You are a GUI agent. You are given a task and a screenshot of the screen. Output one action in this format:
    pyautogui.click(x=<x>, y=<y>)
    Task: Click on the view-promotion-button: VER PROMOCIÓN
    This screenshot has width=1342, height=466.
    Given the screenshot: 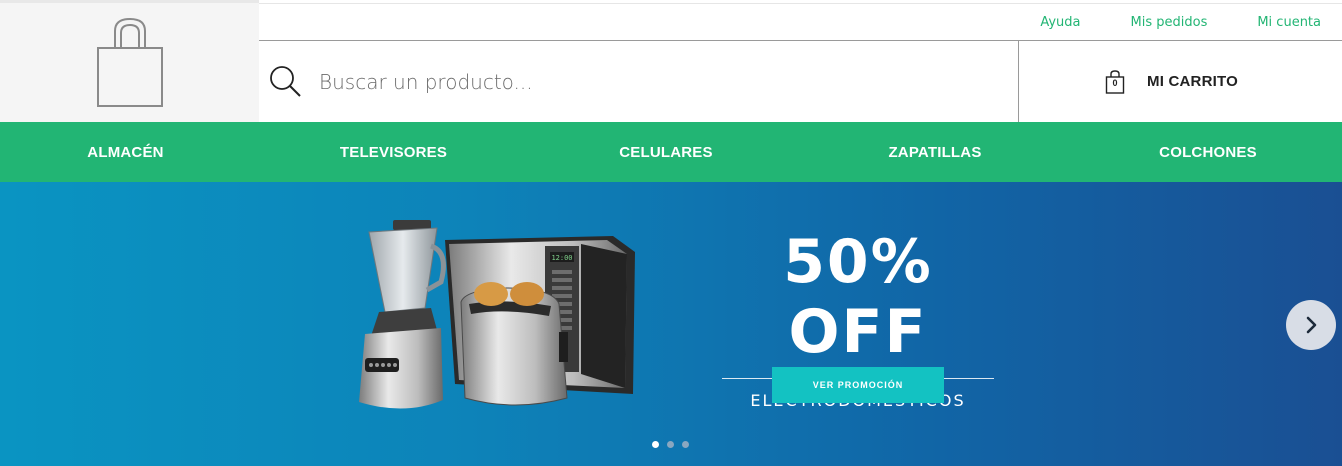 What is the action you would take?
    pyautogui.click(x=858, y=385)
    